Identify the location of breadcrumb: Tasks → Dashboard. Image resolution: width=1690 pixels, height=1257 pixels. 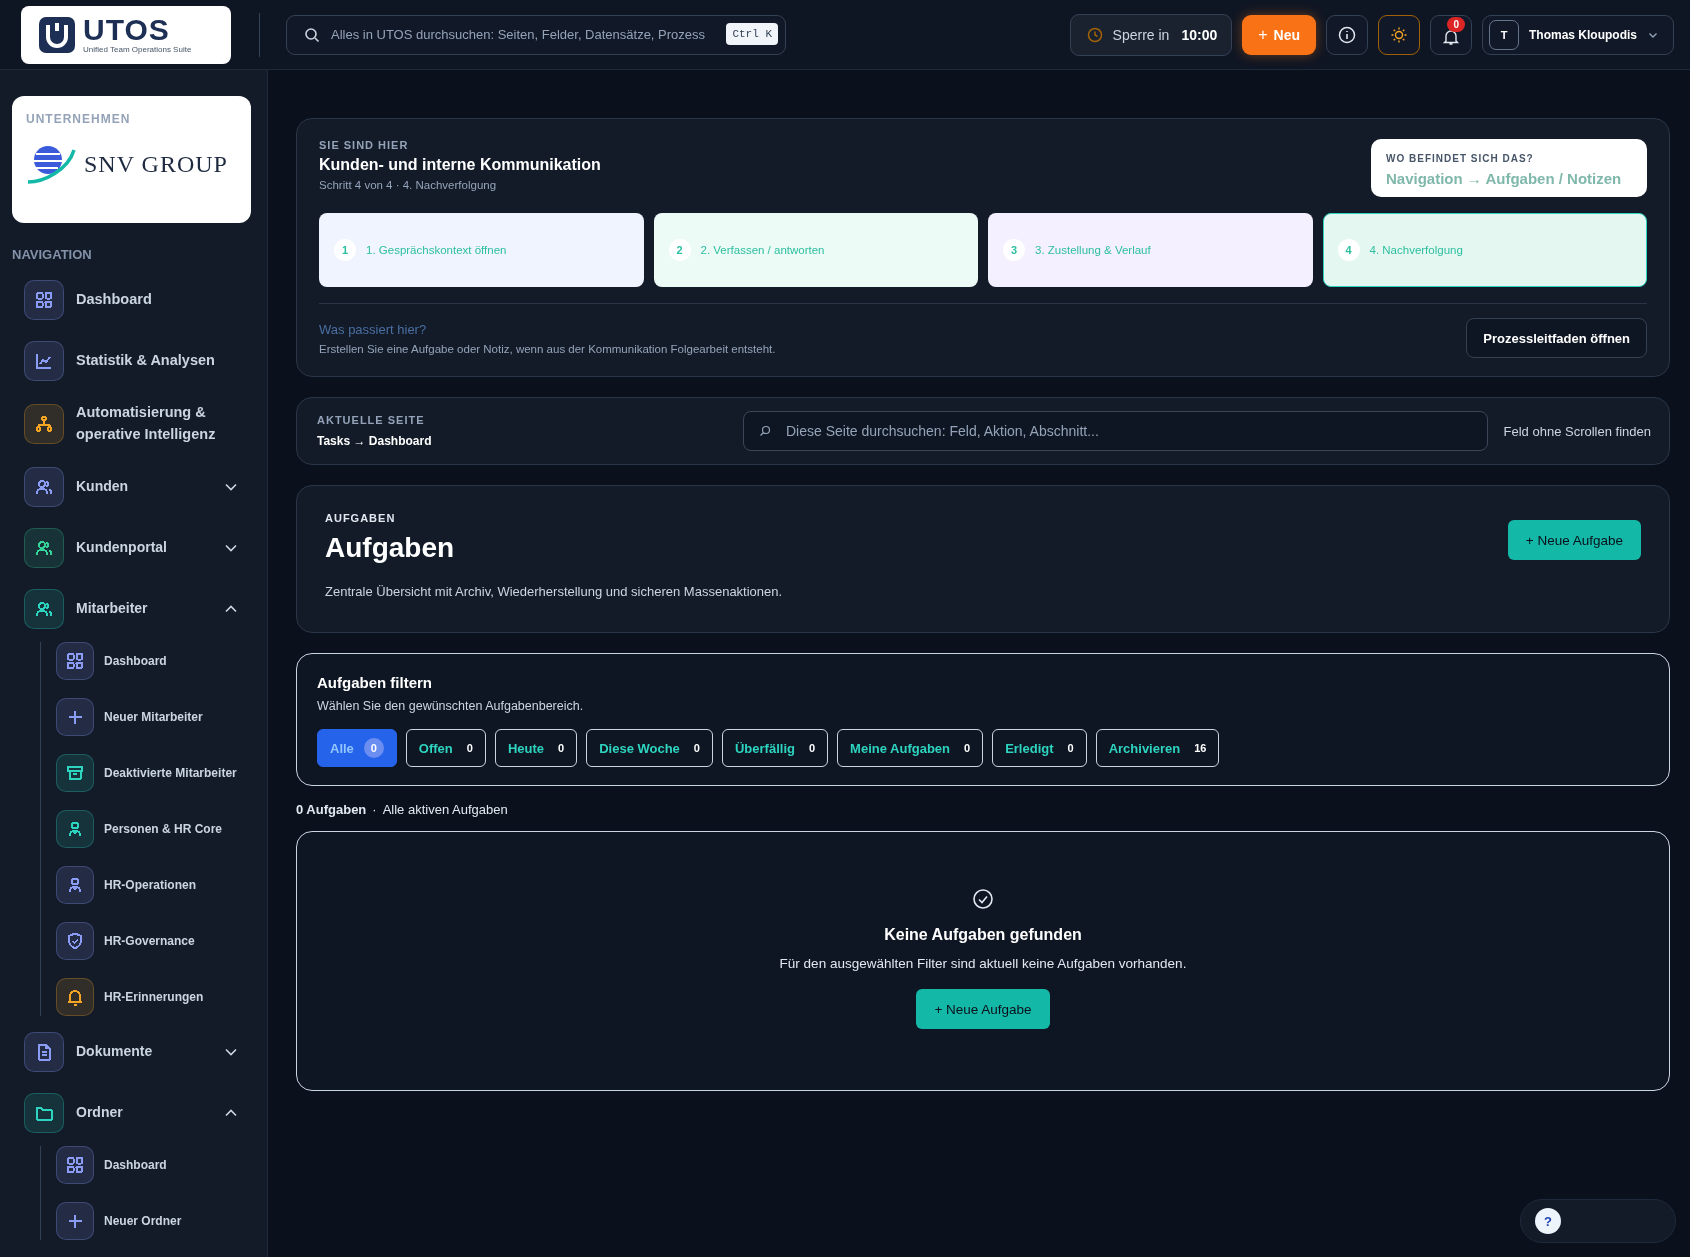
(375, 441).